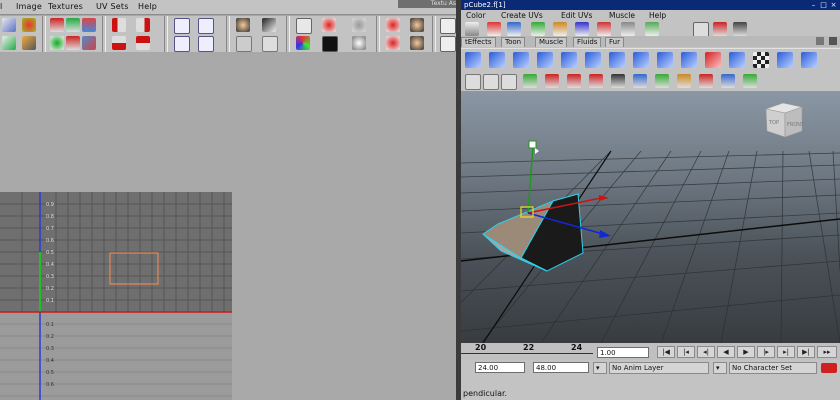 This screenshot has width=840, height=400. What do you see at coordinates (640, 81) in the screenshot?
I see `smooth-shade-icon` at bounding box center [640, 81].